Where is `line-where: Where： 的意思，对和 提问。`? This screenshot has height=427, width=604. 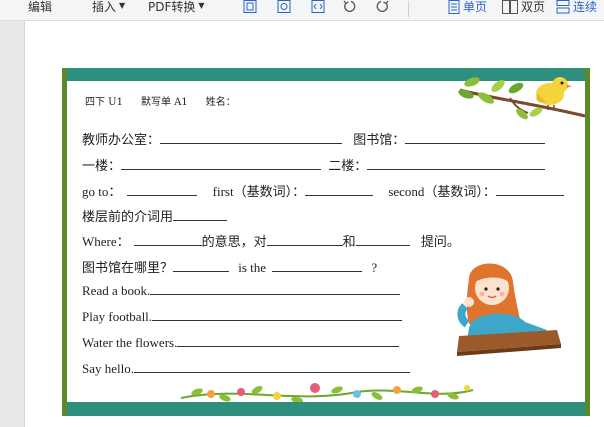 line-where: Where： 的意思，对和 提问。 is located at coordinates (271, 241).